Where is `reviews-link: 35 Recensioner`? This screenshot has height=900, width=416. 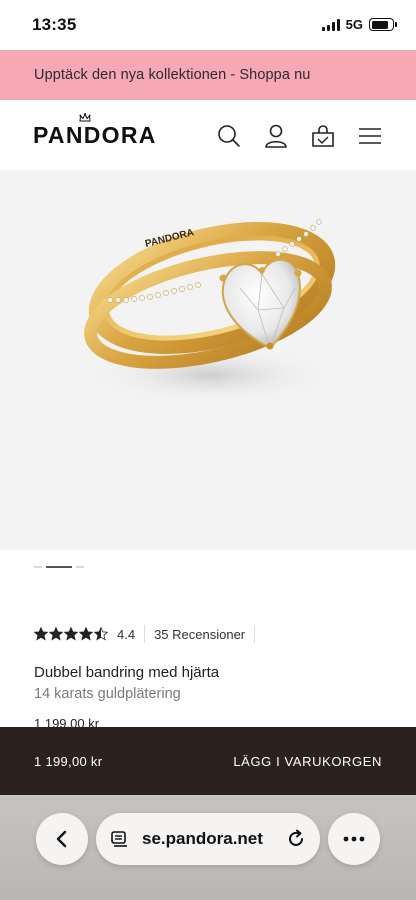
reviews-link: 35 Recensioner is located at coordinates (199, 634).